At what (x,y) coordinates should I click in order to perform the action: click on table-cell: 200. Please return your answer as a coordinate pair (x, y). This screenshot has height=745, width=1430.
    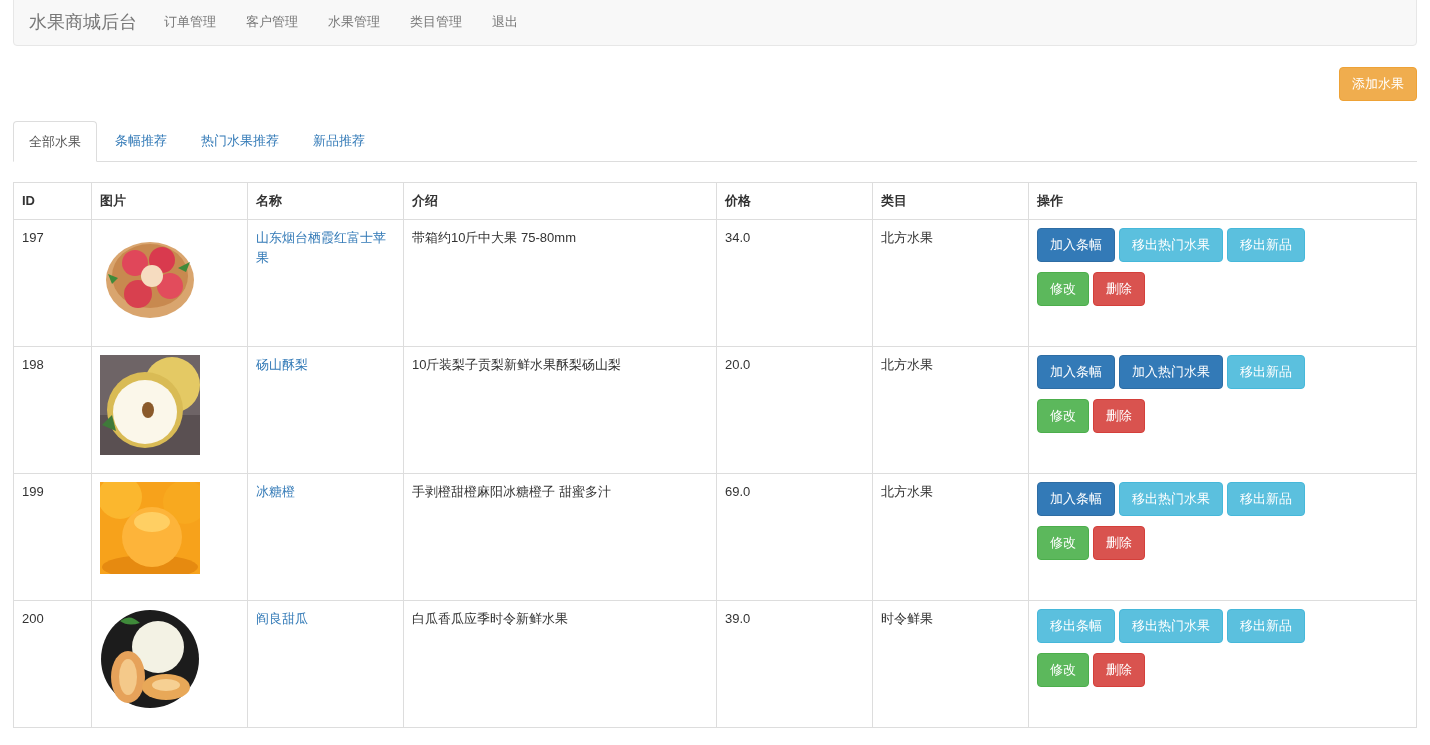
    Looking at the image, I should click on (33, 618).